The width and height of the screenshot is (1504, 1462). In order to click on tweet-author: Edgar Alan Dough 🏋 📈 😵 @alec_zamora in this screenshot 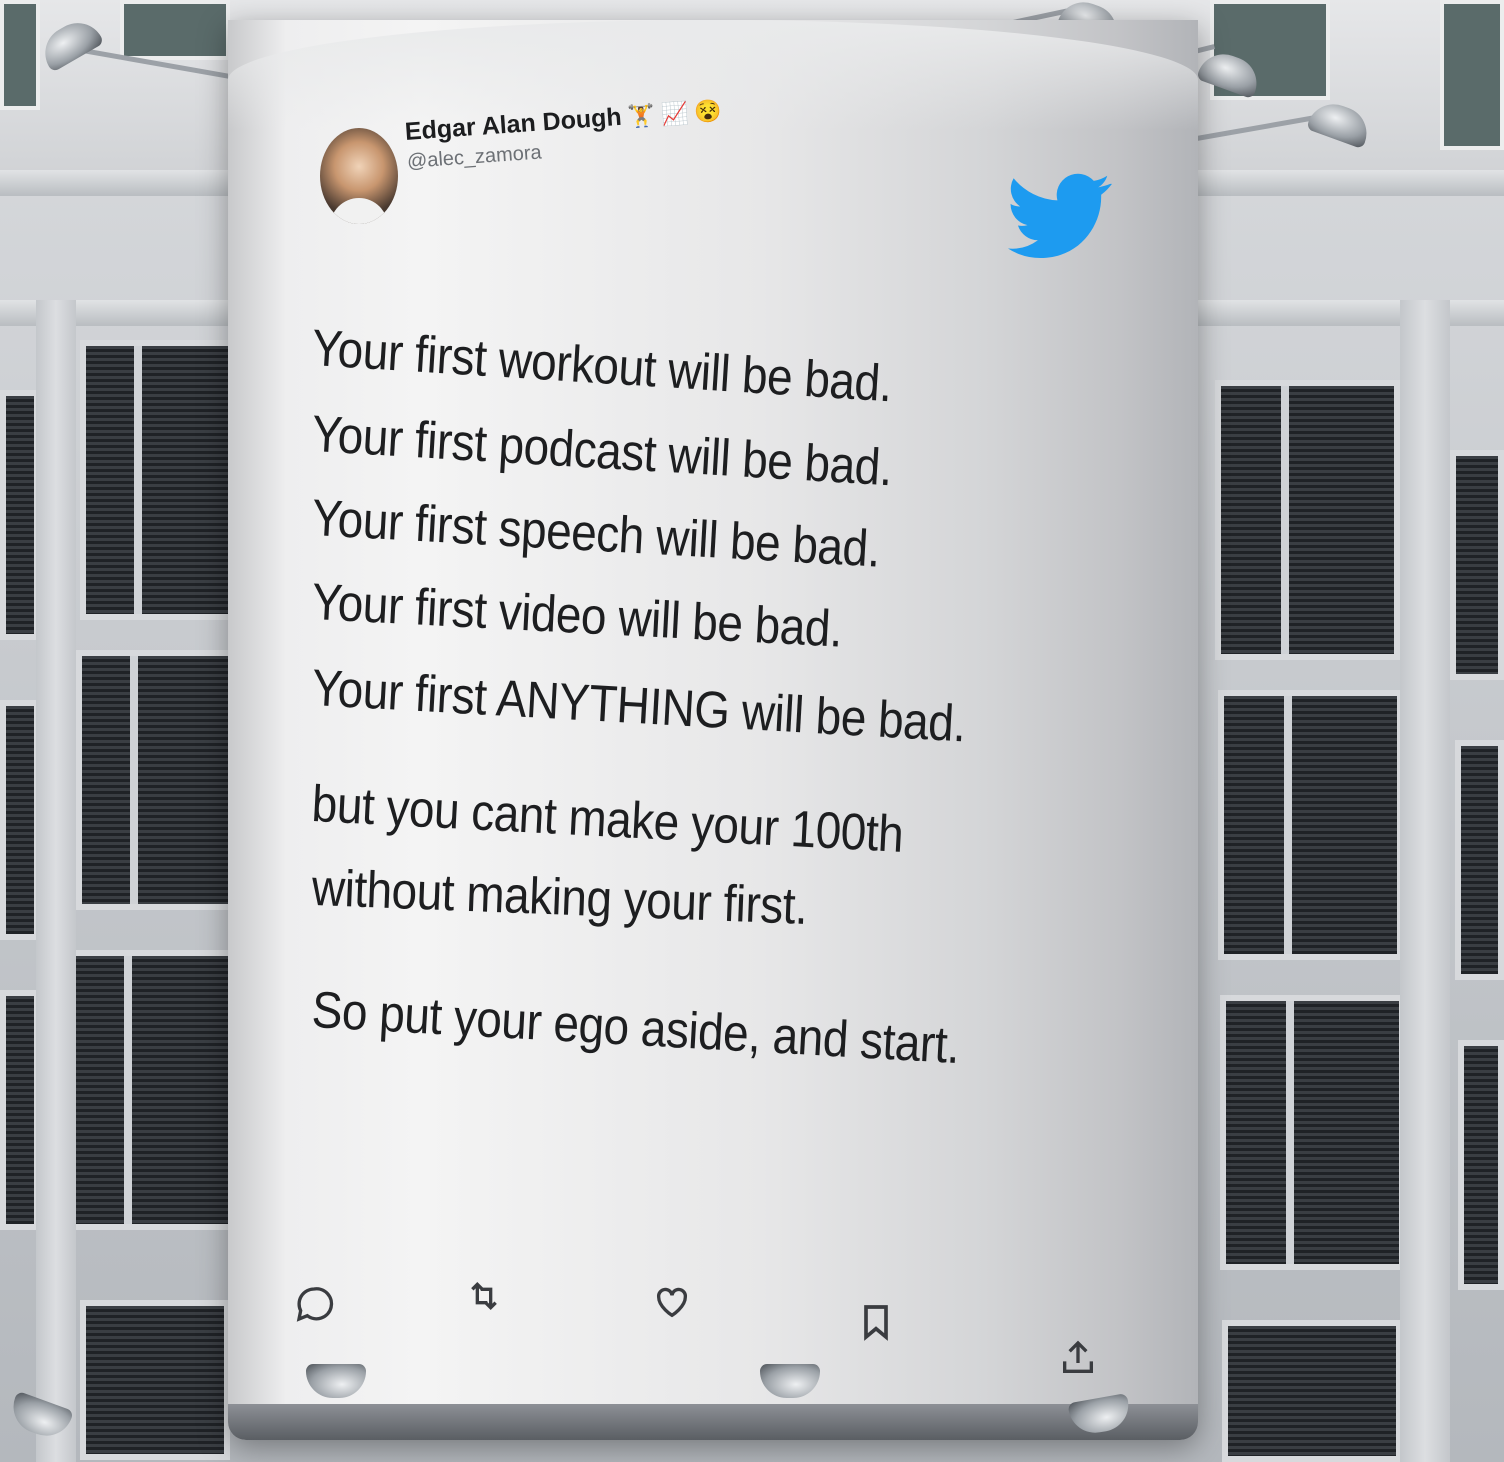, I will do `click(564, 135)`.